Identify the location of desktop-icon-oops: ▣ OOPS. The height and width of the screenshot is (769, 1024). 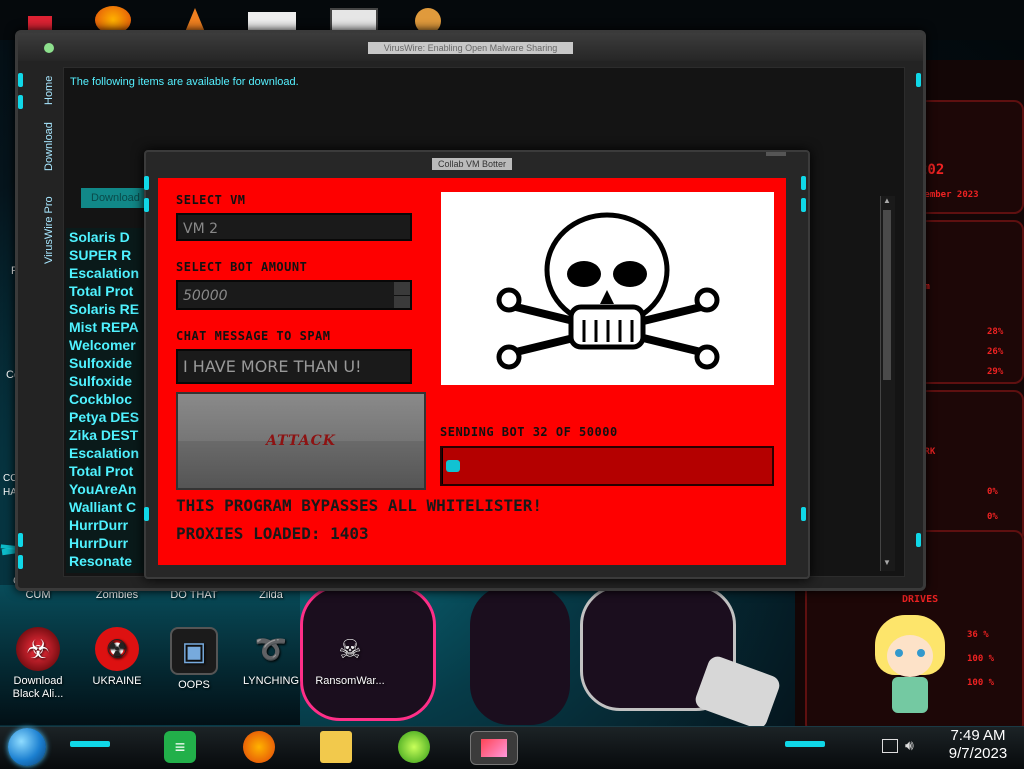
(194, 659).